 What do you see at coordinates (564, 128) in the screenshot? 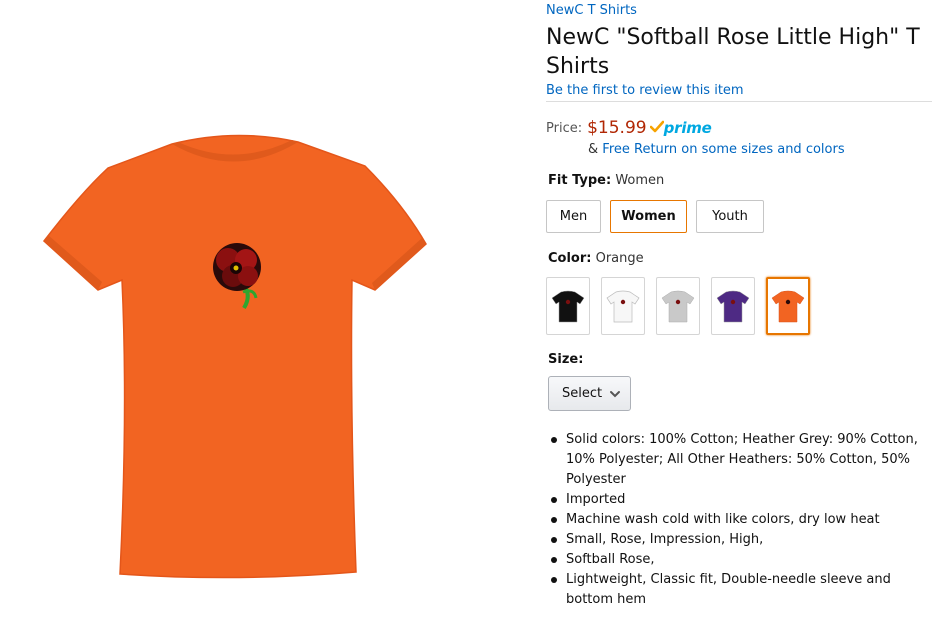
I see `price-label: Price:` at bounding box center [564, 128].